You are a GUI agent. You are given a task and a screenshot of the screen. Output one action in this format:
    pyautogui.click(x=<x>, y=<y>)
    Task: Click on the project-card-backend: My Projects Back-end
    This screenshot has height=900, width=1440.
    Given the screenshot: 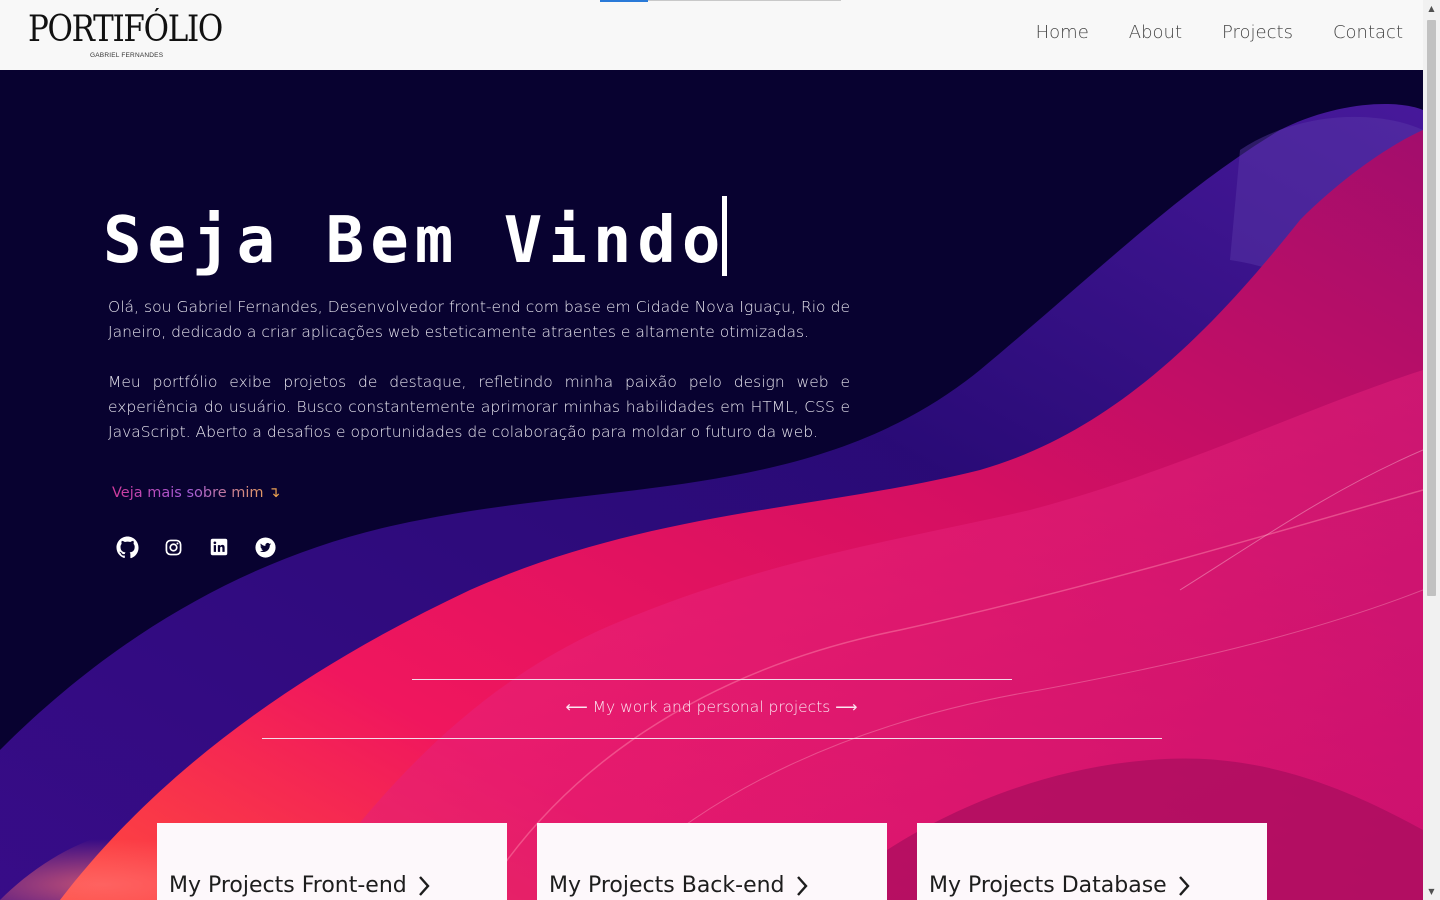 What is the action you would take?
    pyautogui.click(x=712, y=861)
    